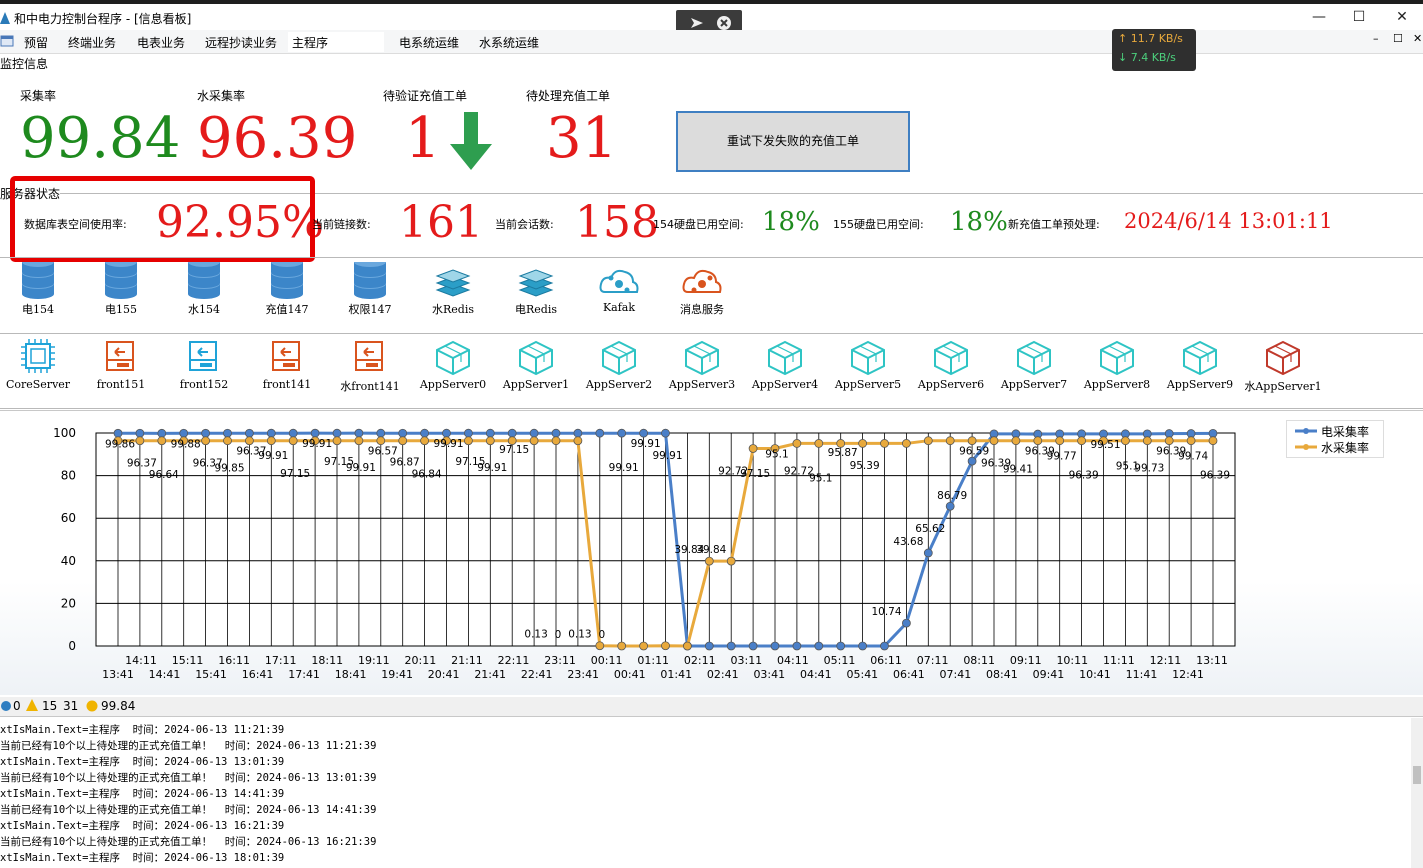  What do you see at coordinates (1283, 367) in the screenshot?
I see `server-status-item: 水AppServer1` at bounding box center [1283, 367].